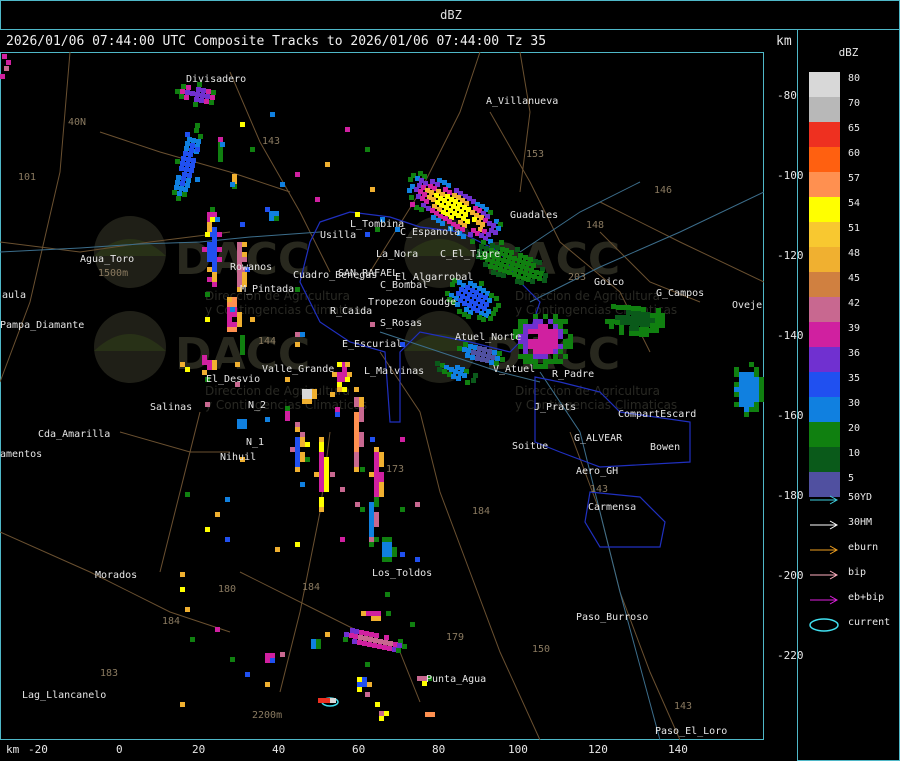  What do you see at coordinates (784, 41) in the screenshot?
I see `units-label: km` at bounding box center [784, 41].